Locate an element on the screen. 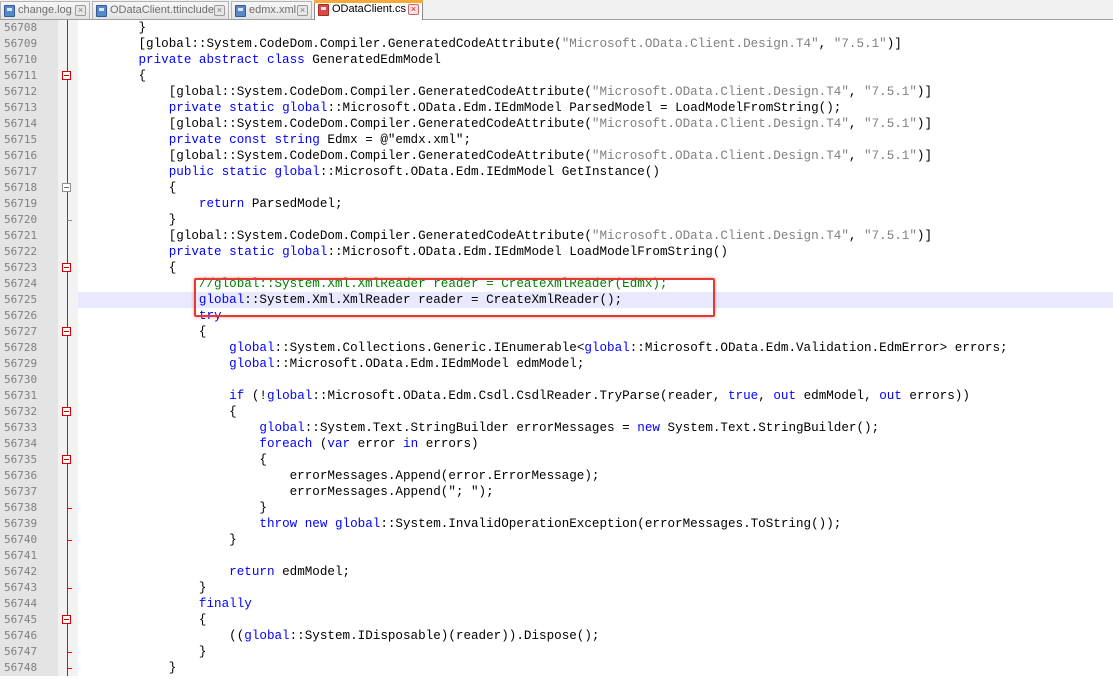 This screenshot has width=1113, height=679. line-number: 56744 is located at coordinates (29, 604).